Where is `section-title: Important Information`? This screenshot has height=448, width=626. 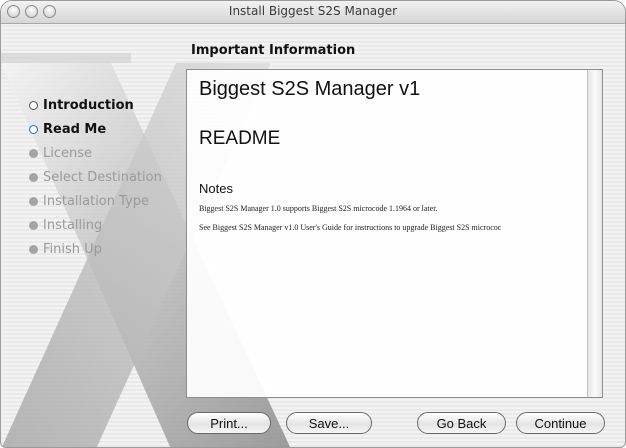 section-title: Important Information is located at coordinates (273, 50).